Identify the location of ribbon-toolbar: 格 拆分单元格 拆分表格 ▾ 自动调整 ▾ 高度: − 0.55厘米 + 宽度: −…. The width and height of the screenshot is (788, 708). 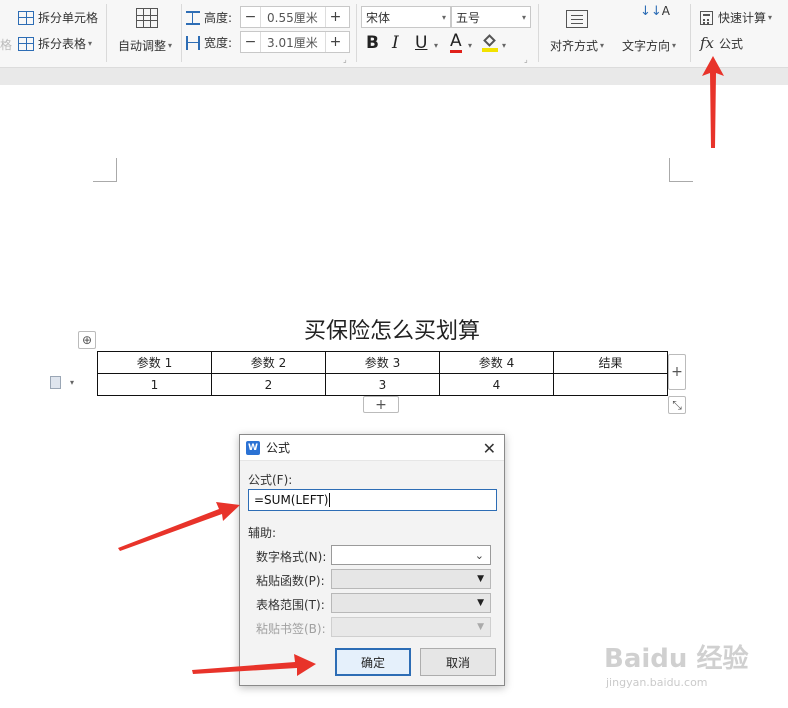
(394, 34).